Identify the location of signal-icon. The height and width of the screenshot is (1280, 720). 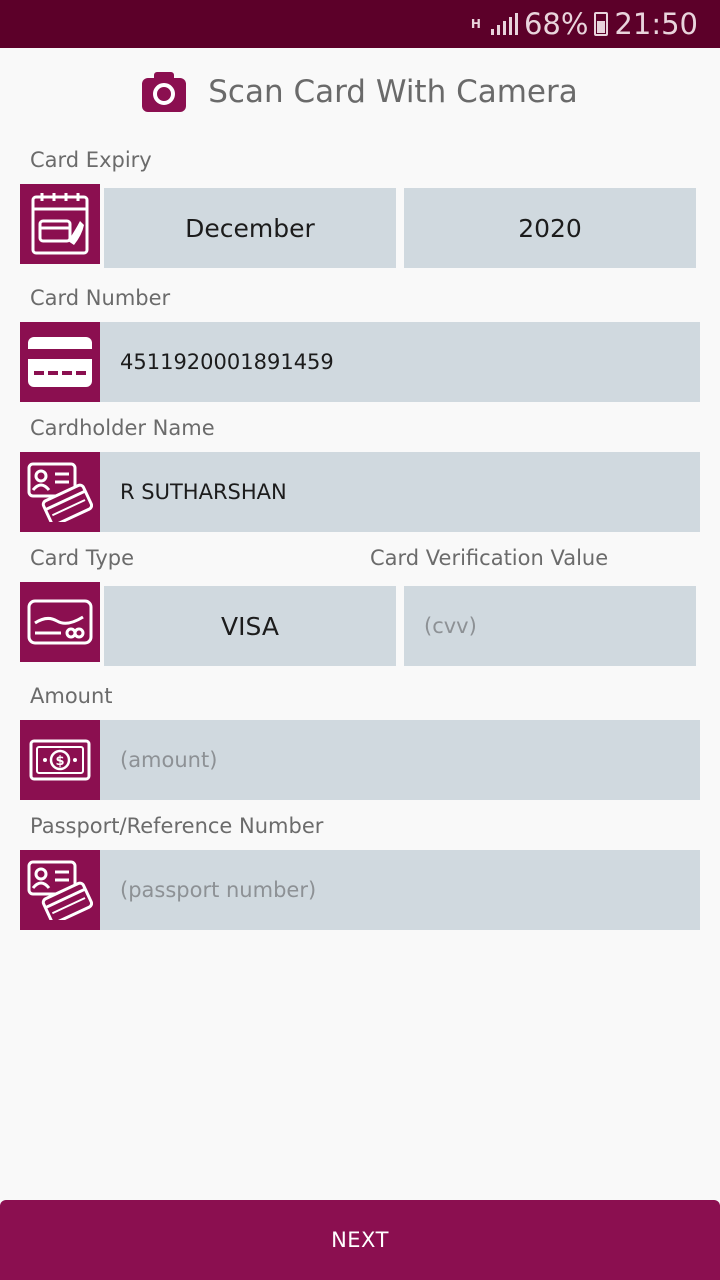
(504, 24).